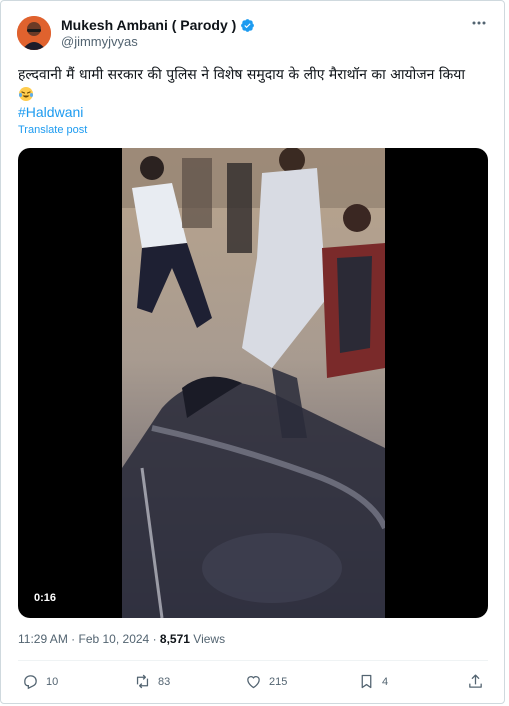 The height and width of the screenshot is (706, 509). I want to click on like-button: 215, so click(266, 681).